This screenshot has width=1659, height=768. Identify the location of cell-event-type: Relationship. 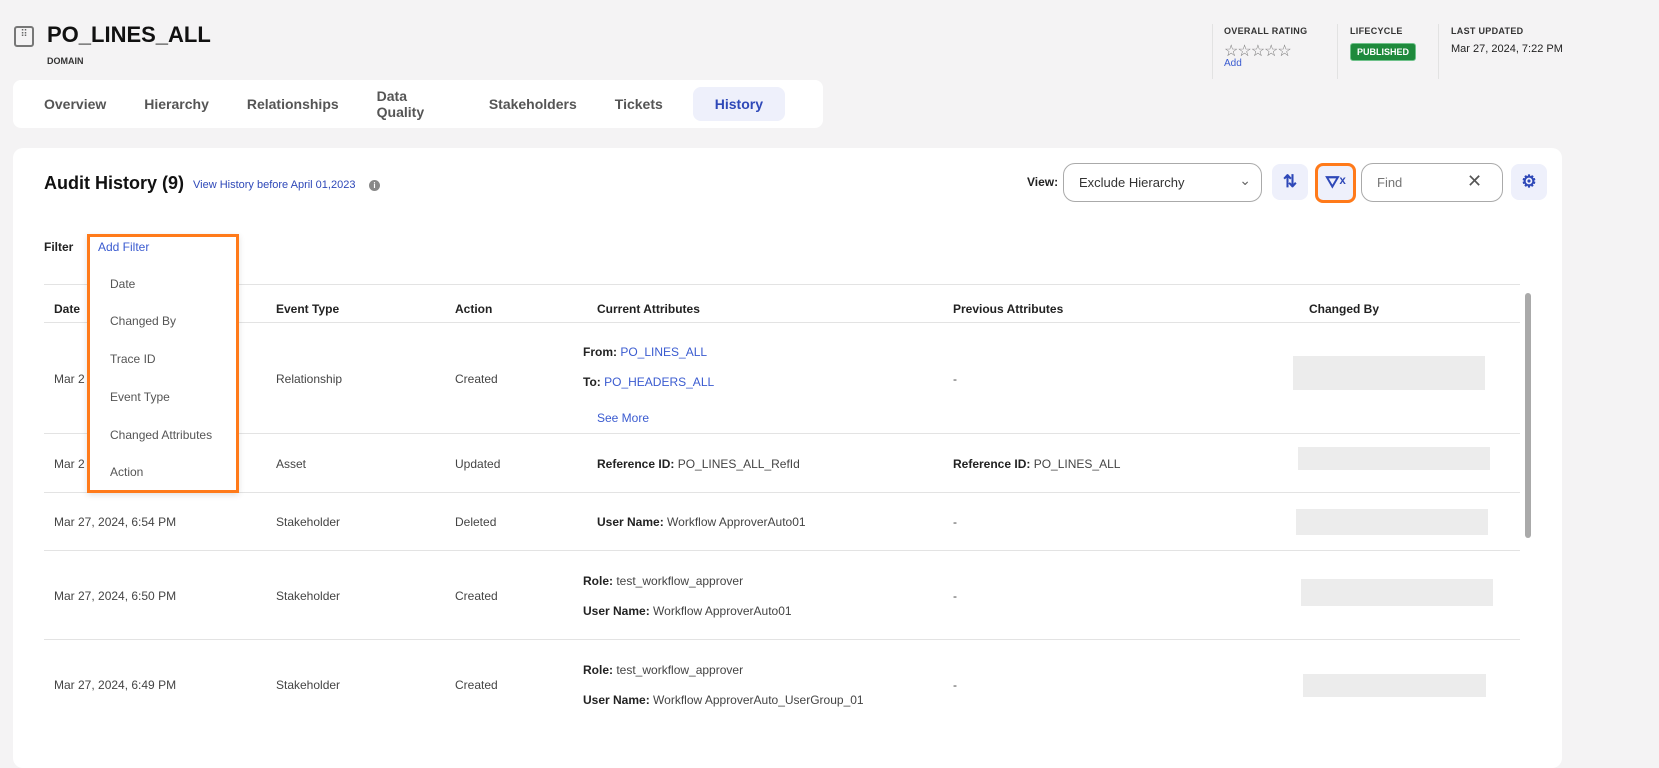
(309, 379).